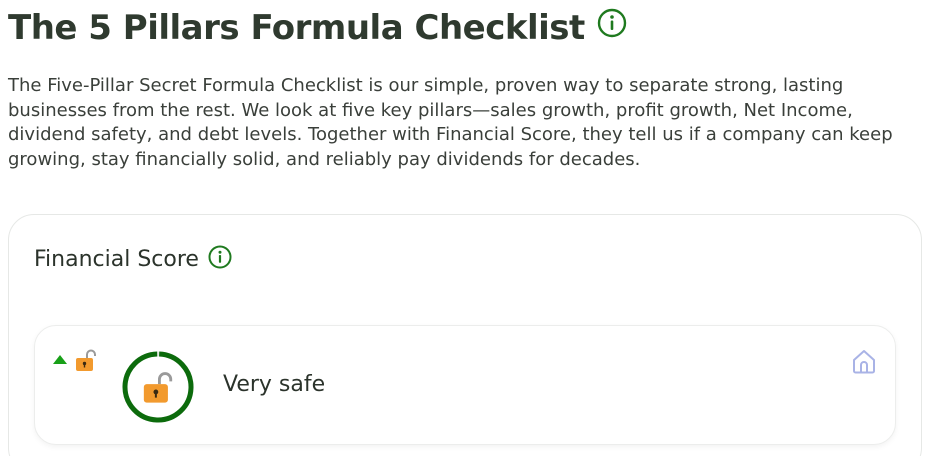 This screenshot has height=456, width=928. Describe the element at coordinates (612, 23) in the screenshot. I see `title-info-icon` at that location.